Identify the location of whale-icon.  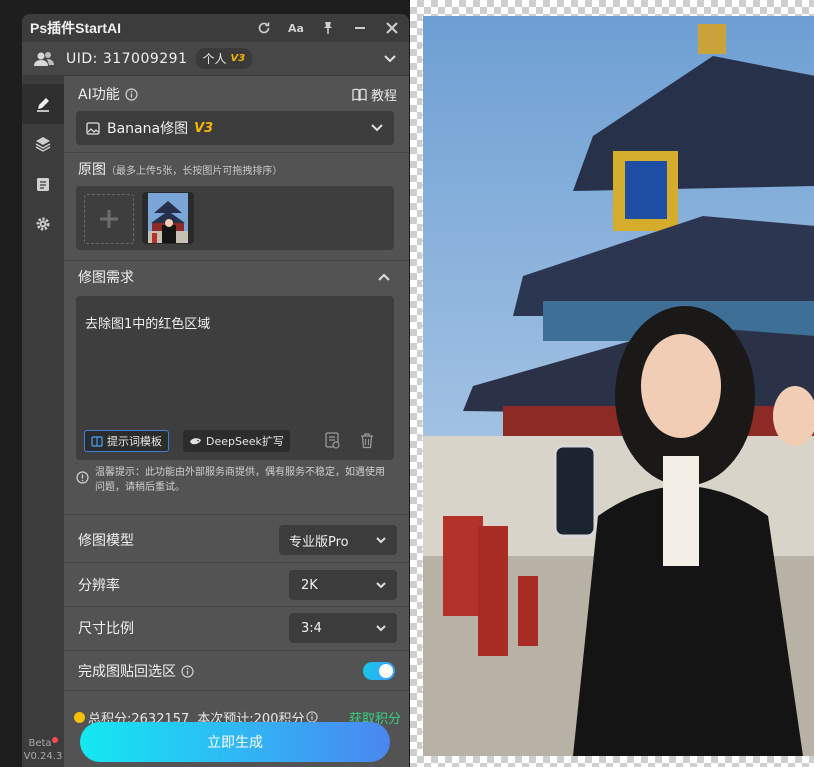
(195, 441).